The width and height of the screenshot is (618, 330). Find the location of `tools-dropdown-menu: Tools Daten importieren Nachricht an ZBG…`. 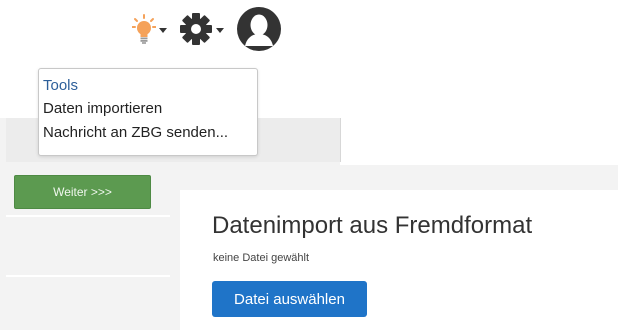

tools-dropdown-menu: Tools Daten importieren Nachricht an ZBG… is located at coordinates (148, 112).